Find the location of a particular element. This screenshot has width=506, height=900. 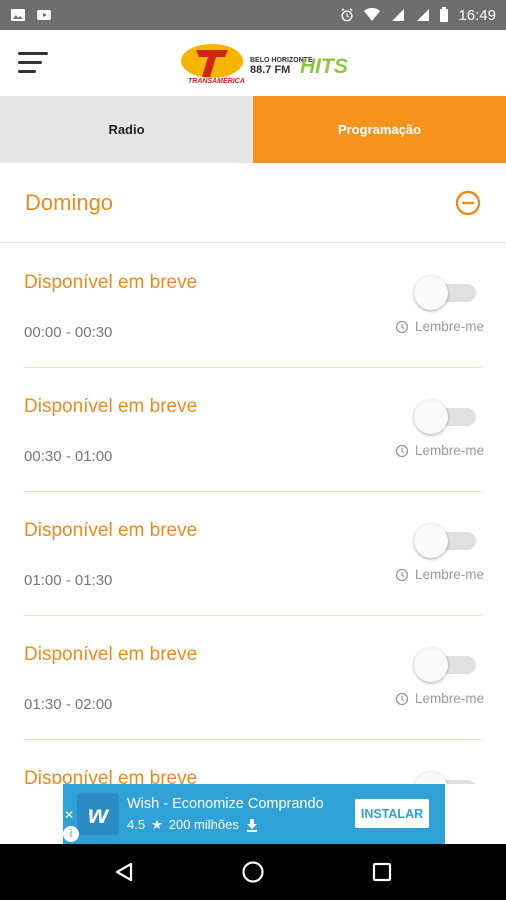

tab-bar: Radio Programação is located at coordinates (253, 129).